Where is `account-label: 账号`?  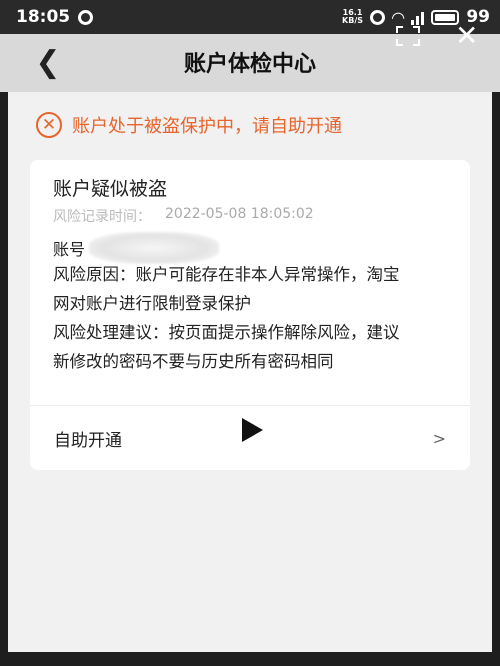
account-label: 账号 is located at coordinates (69, 249).